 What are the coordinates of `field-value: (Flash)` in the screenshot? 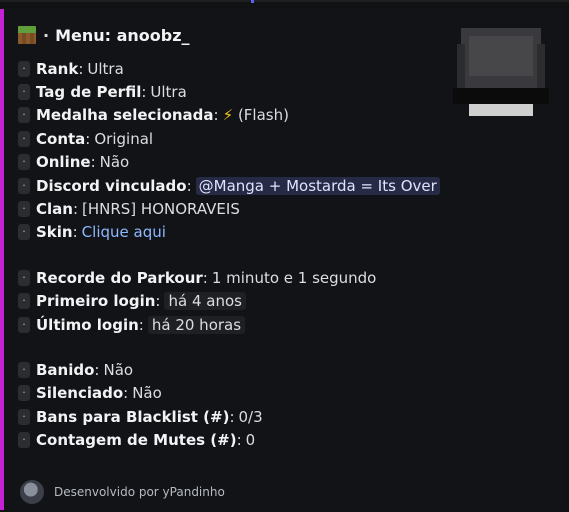 It's located at (263, 115).